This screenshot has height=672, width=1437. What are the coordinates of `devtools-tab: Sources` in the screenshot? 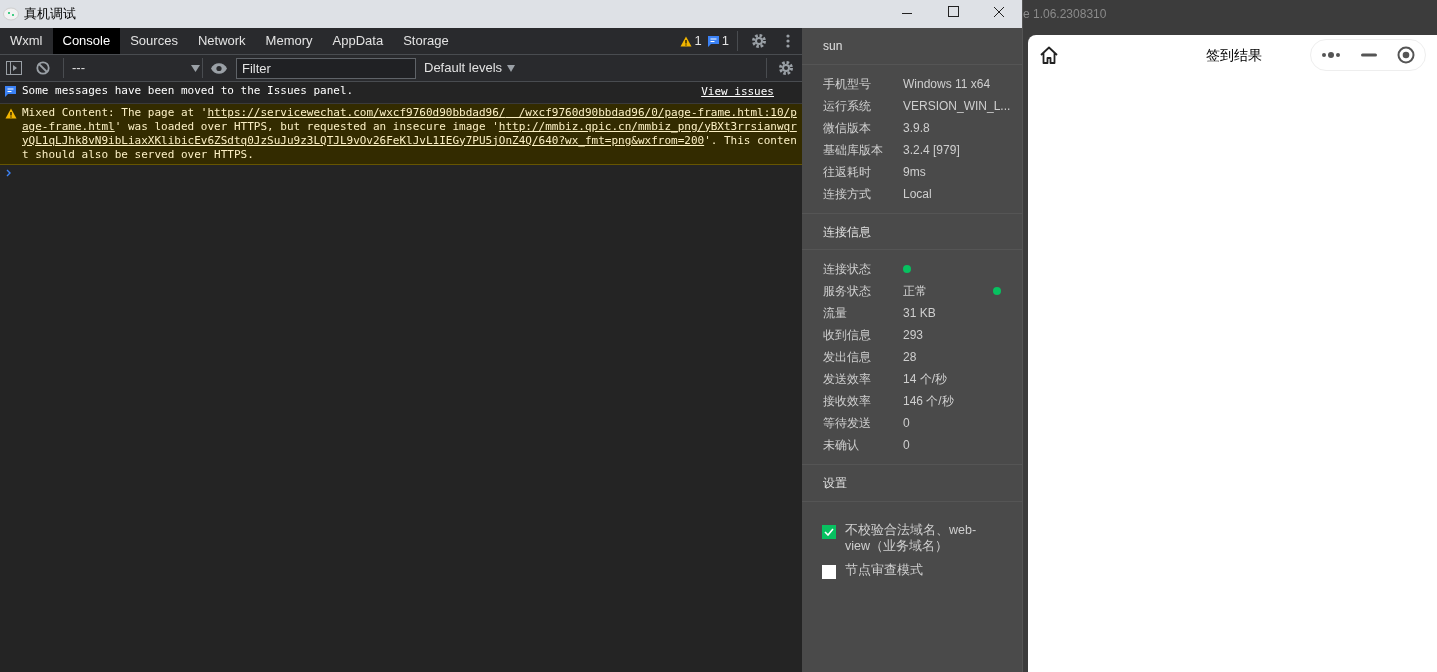 It's located at (154, 41).